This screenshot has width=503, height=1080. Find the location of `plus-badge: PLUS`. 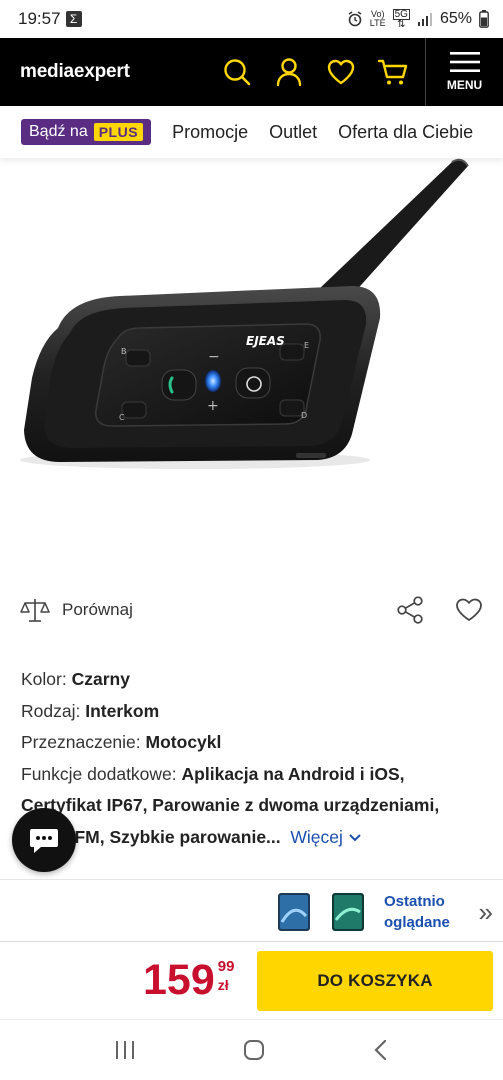

plus-badge: PLUS is located at coordinates (118, 132).